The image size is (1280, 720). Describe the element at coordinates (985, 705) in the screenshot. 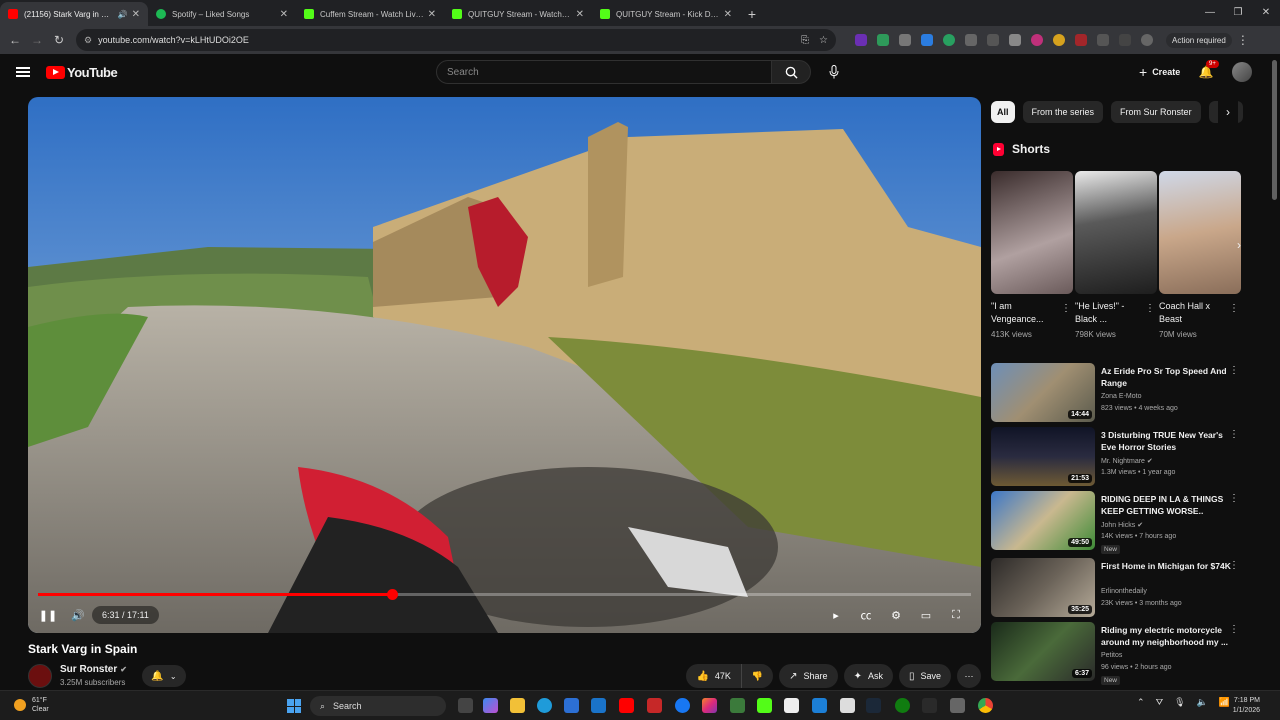

I see `chrome-icon` at that location.